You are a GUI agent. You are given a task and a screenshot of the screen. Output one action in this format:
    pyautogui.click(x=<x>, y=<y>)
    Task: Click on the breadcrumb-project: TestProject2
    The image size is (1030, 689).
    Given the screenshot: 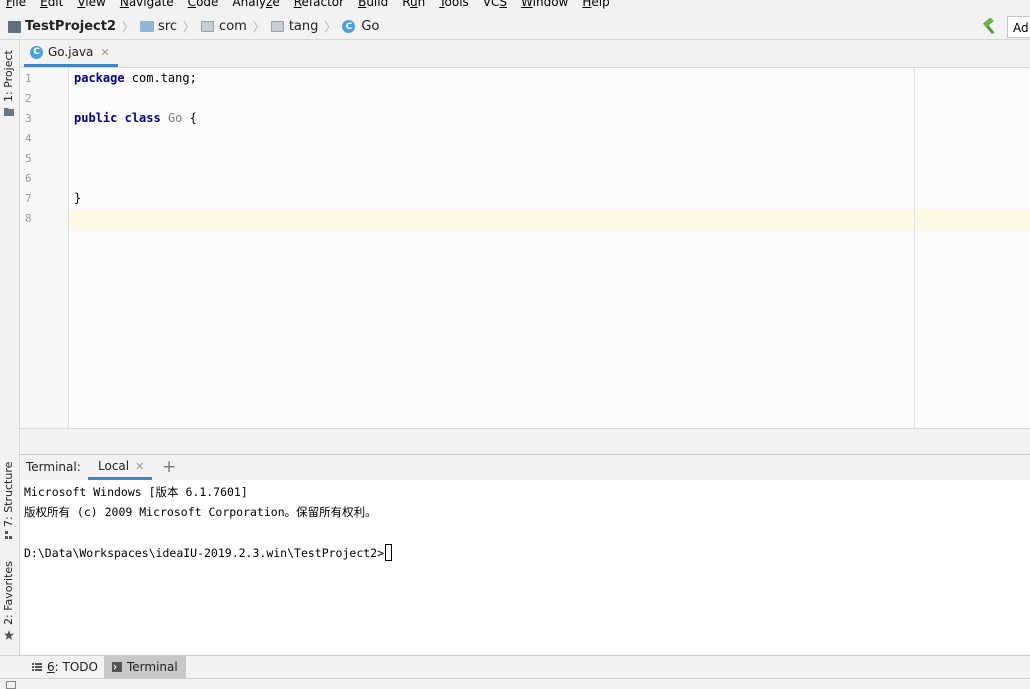 What is the action you would take?
    pyautogui.click(x=62, y=26)
    